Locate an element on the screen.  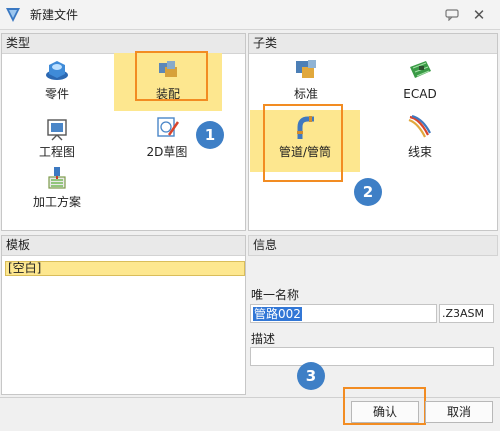
step-badge-1: 1 is located at coordinates (210, 135).